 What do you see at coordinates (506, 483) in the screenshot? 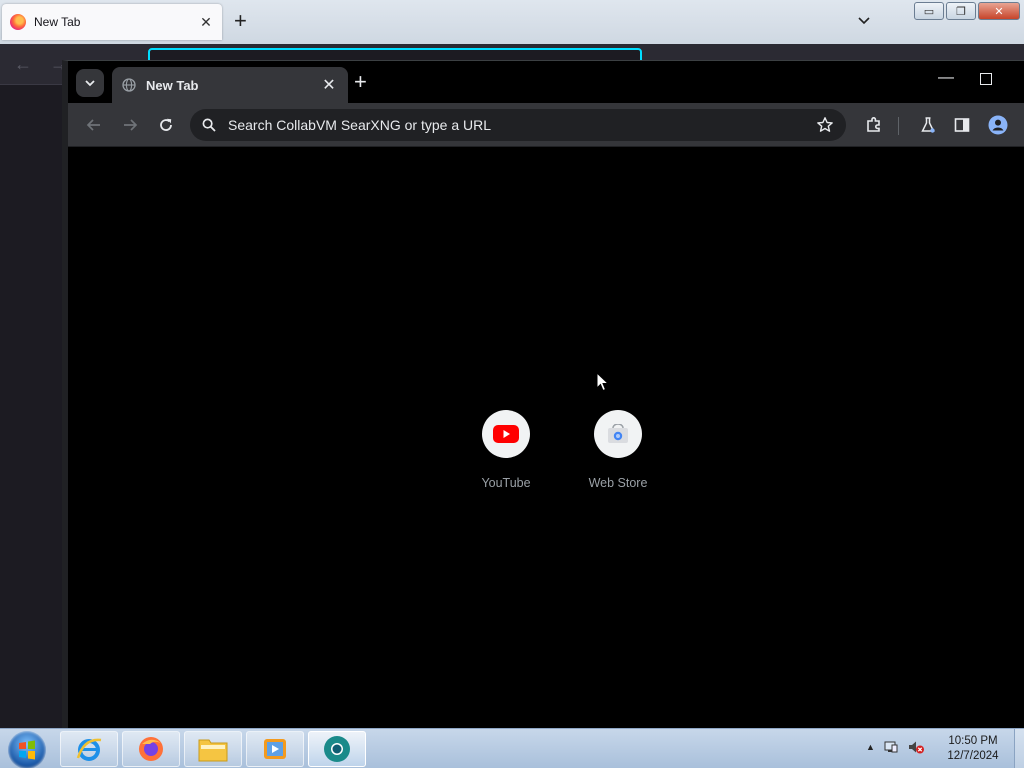
I see `shortcut-label: YouTube` at bounding box center [506, 483].